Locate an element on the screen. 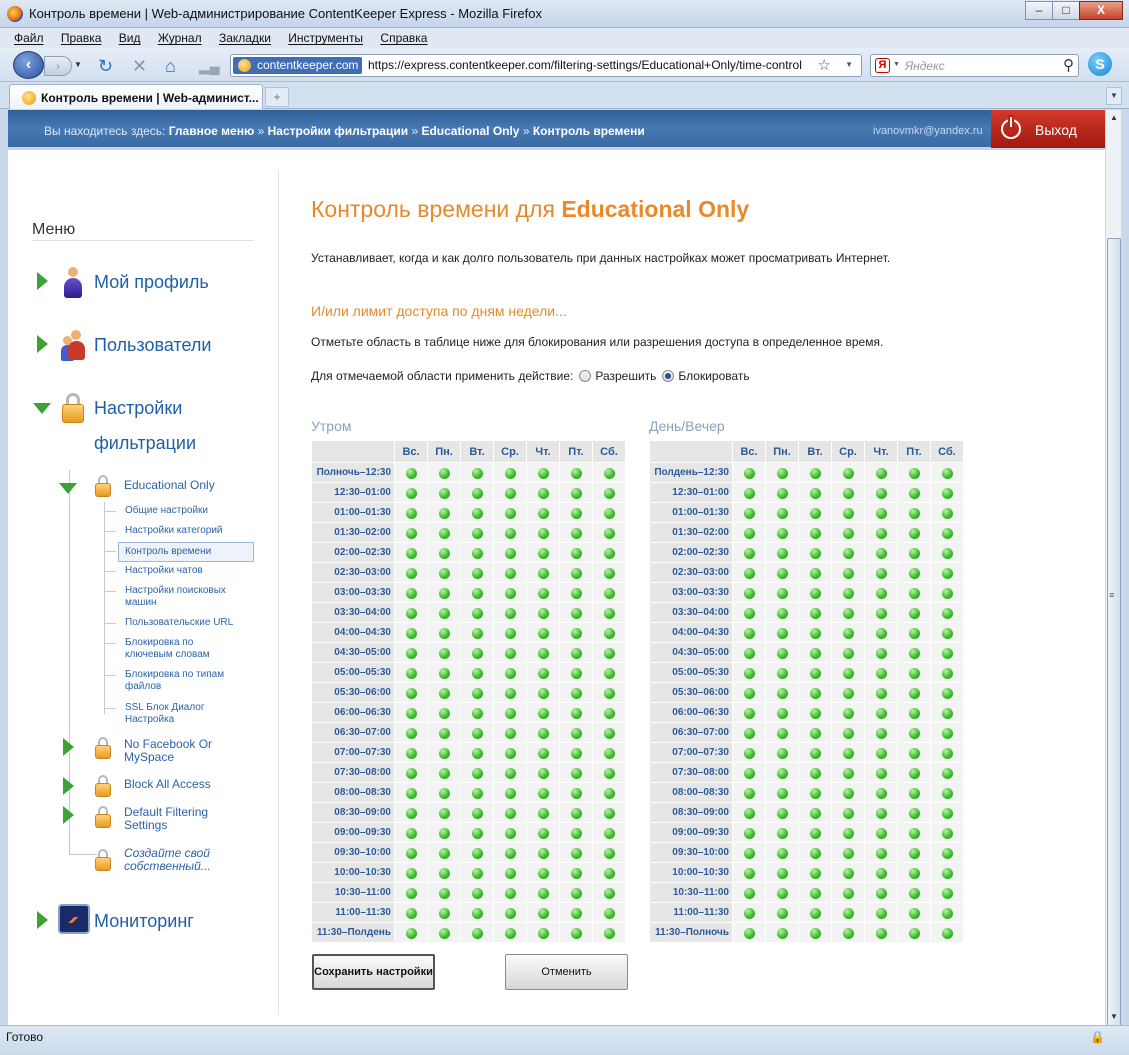 This screenshot has height=1055, width=1129. time-slot-label: 03:00–03:30 is located at coordinates (353, 592).